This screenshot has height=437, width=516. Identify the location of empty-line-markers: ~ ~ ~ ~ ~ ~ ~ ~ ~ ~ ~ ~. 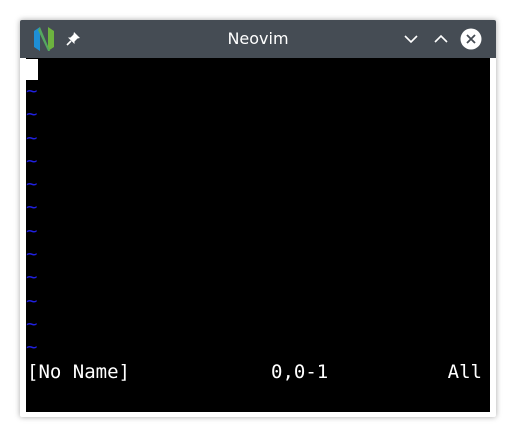
(31, 220).